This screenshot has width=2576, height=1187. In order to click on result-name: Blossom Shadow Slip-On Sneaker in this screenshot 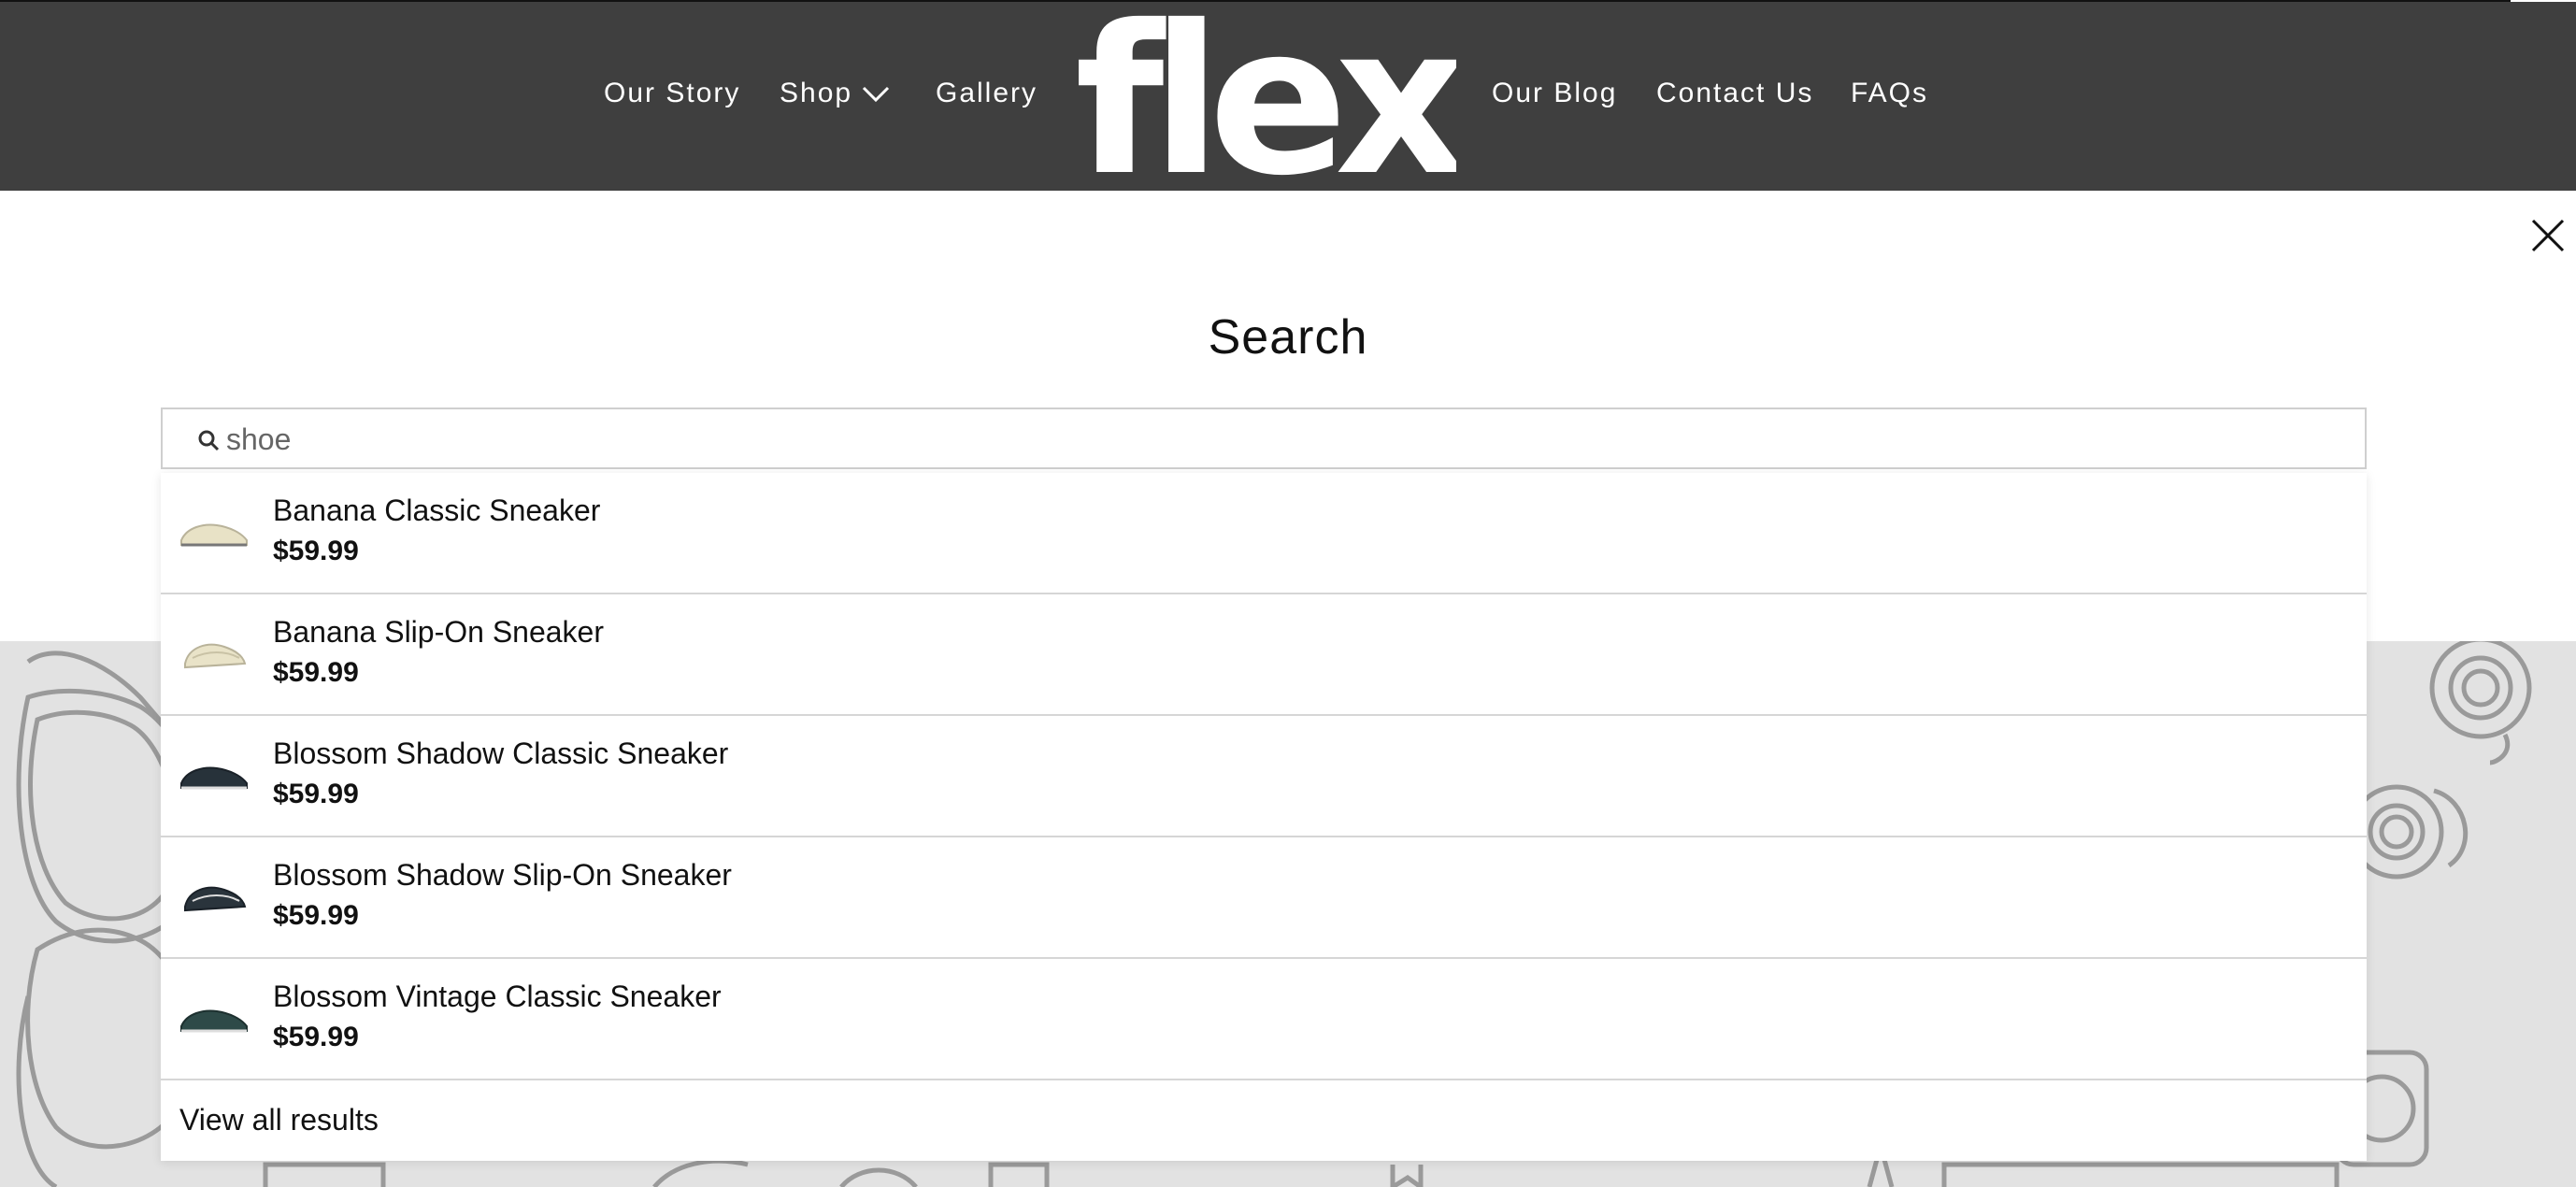, I will do `click(502, 875)`.